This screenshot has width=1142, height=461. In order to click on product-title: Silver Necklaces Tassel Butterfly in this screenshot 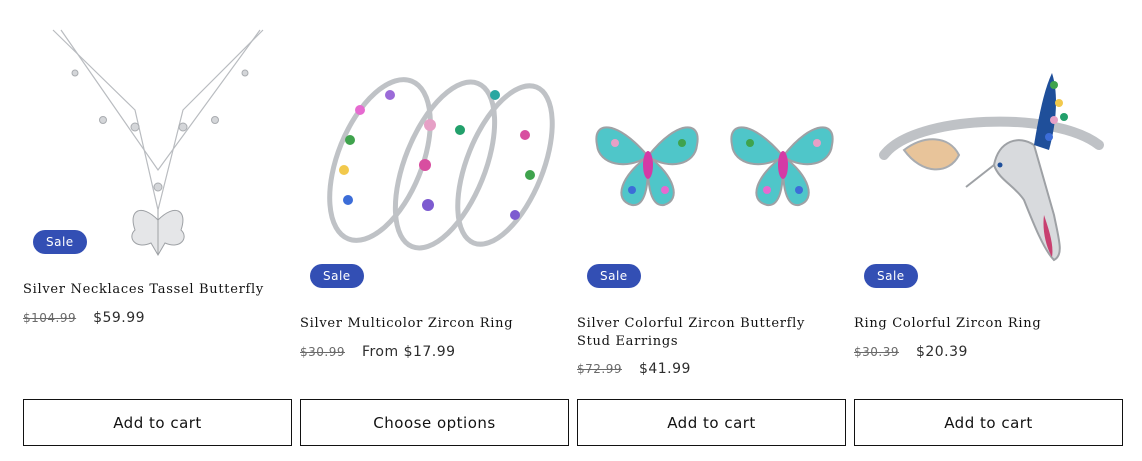, I will do `click(148, 290)`.